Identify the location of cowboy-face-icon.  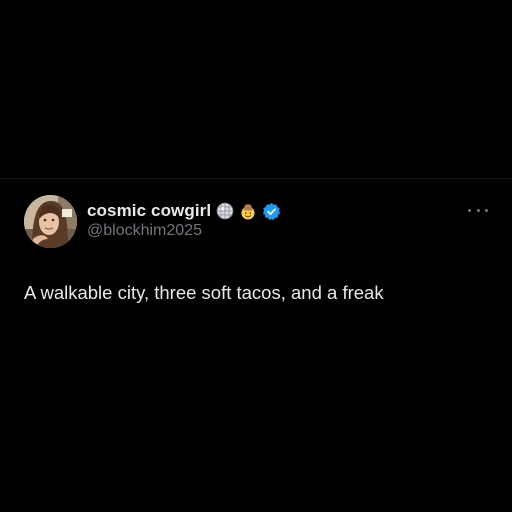
(248, 211).